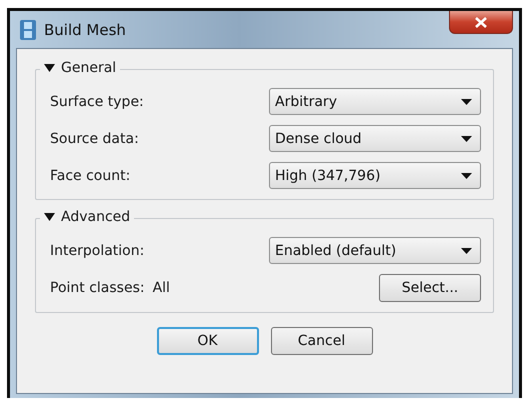 The image size is (529, 406). I want to click on dropdown: Arbitrary, so click(375, 101).